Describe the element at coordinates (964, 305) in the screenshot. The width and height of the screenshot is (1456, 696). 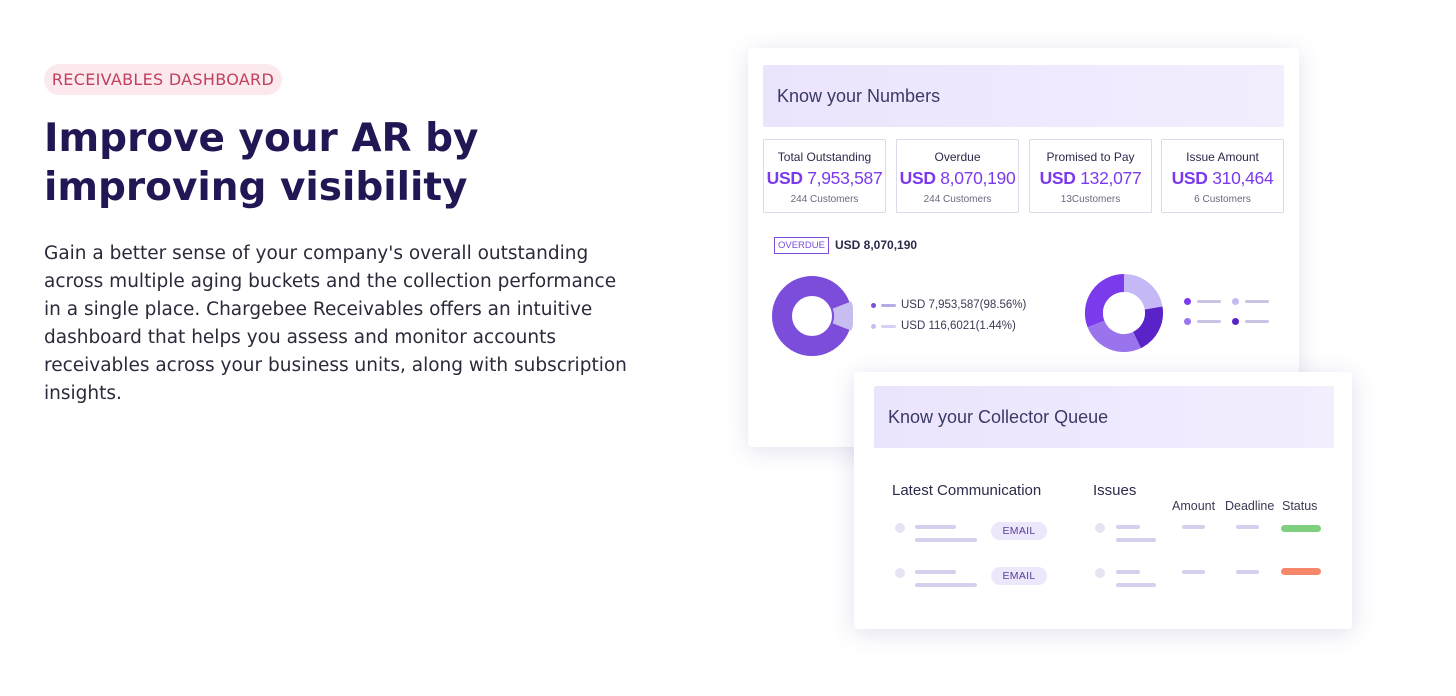
I see `legend-text: USD 7,953,587(98.56%)` at that location.